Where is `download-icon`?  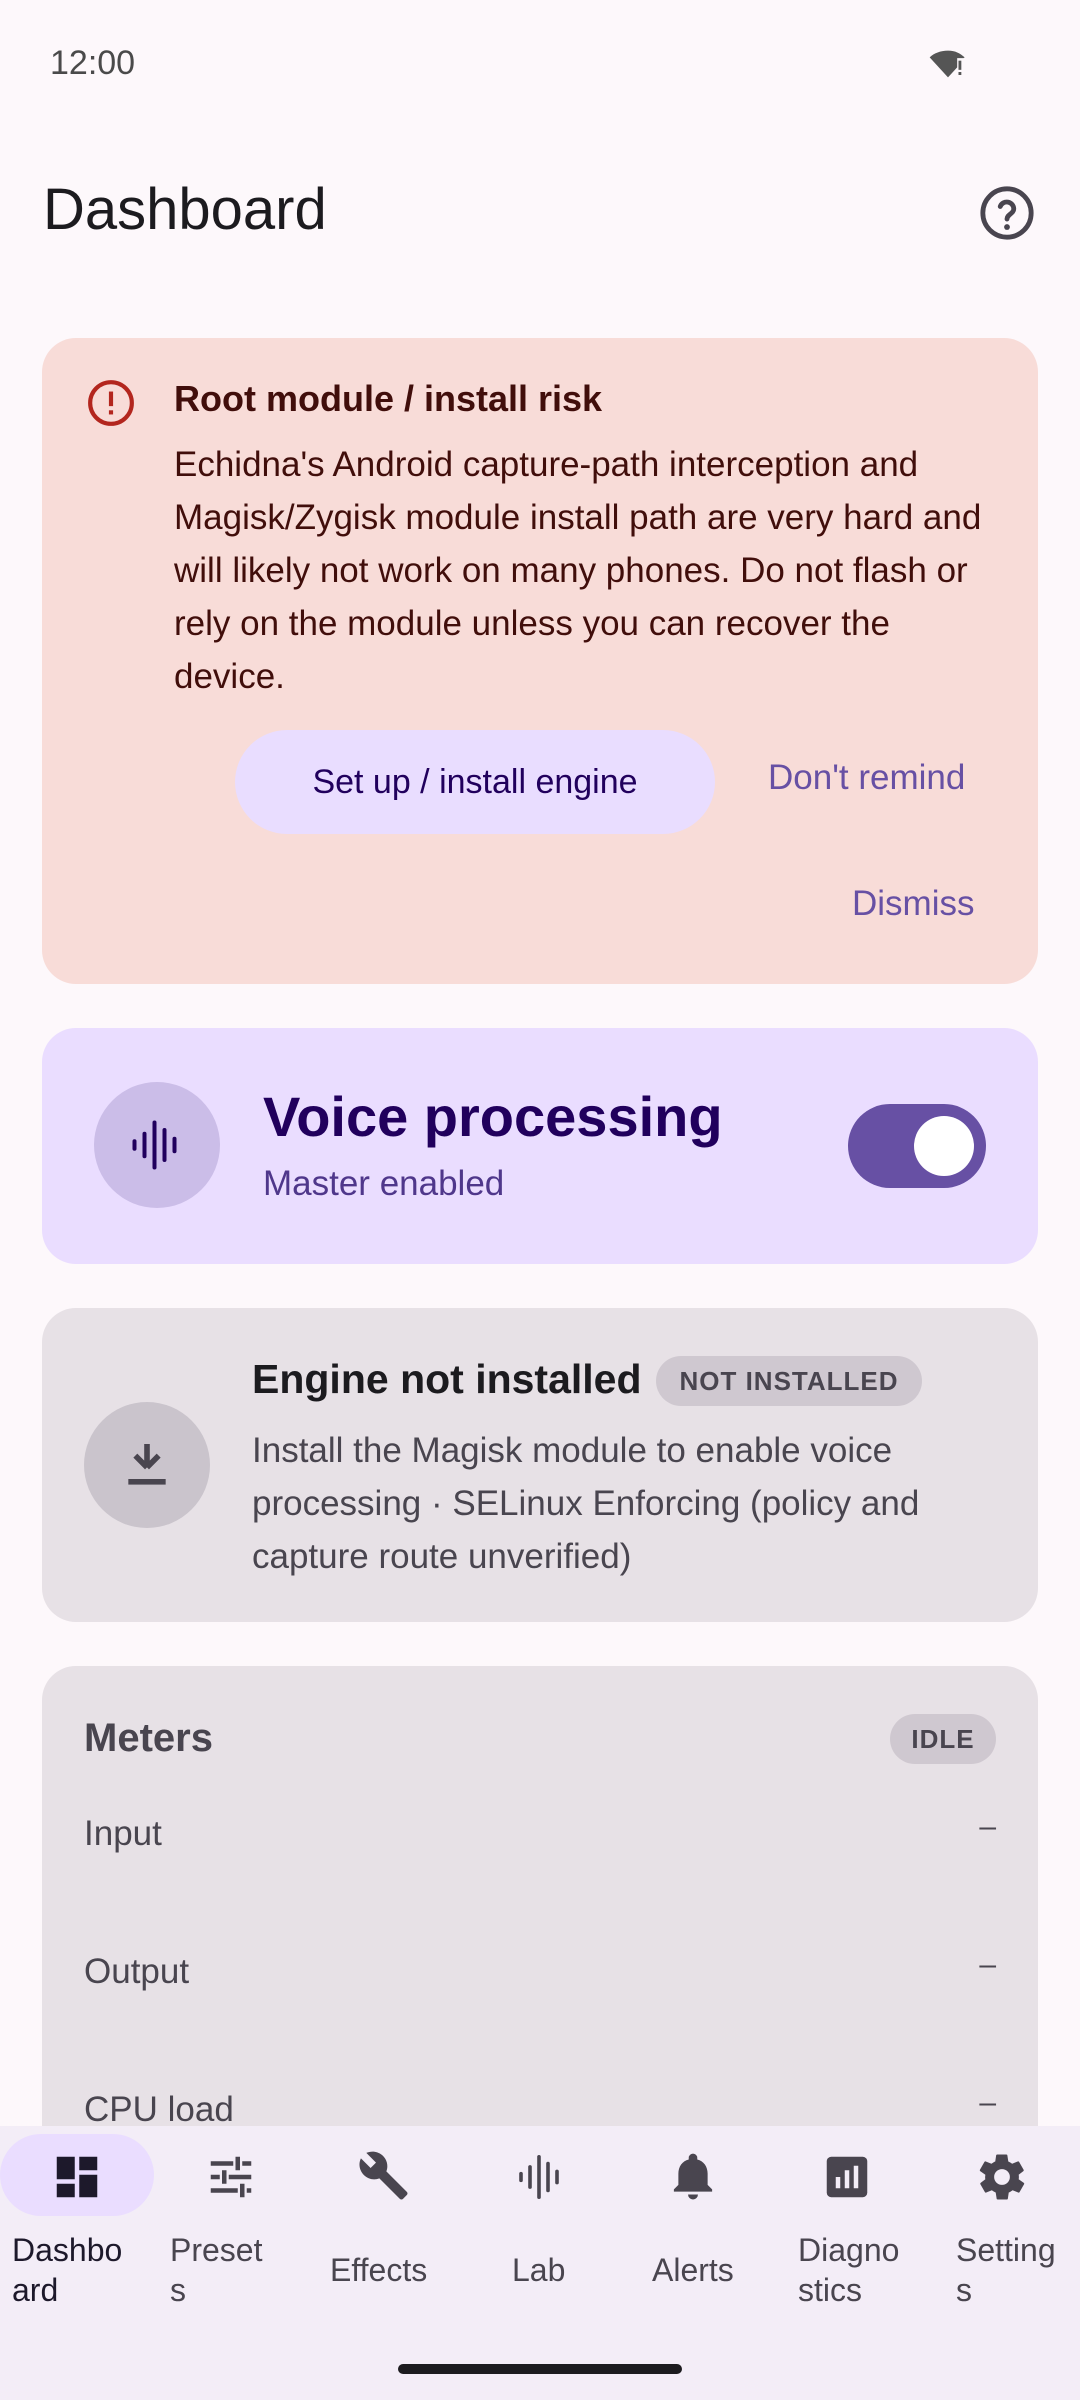
download-icon is located at coordinates (147, 1464).